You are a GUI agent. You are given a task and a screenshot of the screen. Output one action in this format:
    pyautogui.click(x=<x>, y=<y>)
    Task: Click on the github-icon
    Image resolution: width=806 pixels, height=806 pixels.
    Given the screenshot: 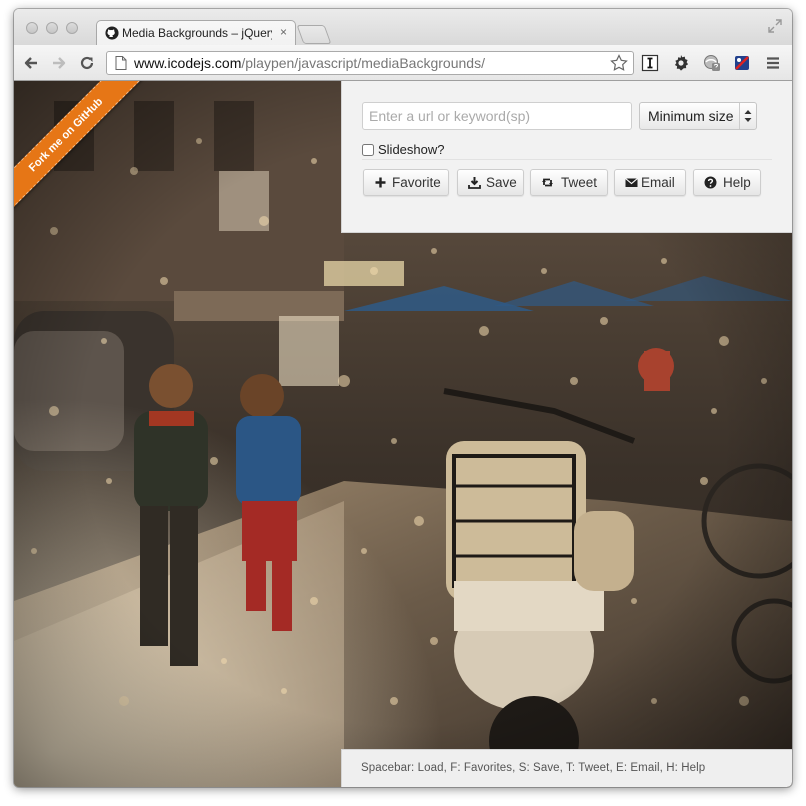 What is the action you would take?
    pyautogui.click(x=112, y=33)
    